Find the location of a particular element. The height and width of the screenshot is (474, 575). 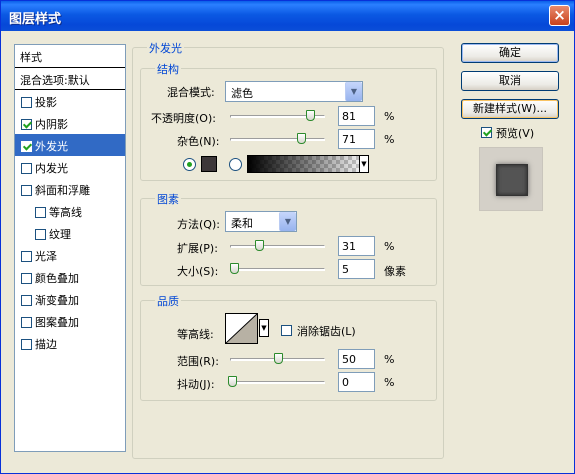

range-unit: % is located at coordinates (389, 359).